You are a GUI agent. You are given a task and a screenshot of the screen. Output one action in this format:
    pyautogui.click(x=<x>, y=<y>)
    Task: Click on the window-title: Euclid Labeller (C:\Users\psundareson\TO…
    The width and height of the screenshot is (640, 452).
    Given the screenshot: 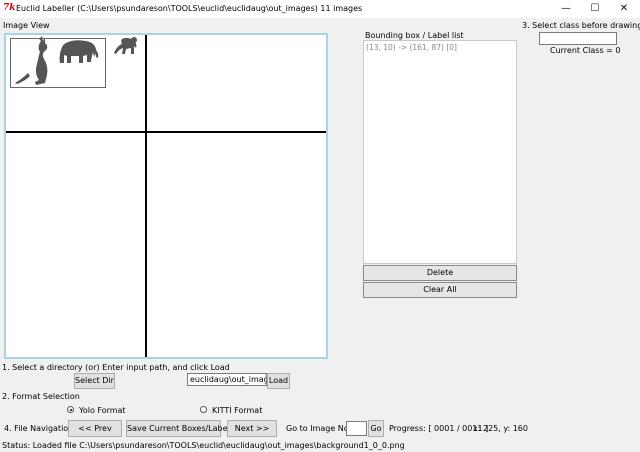 What is the action you would take?
    pyautogui.click(x=189, y=8)
    